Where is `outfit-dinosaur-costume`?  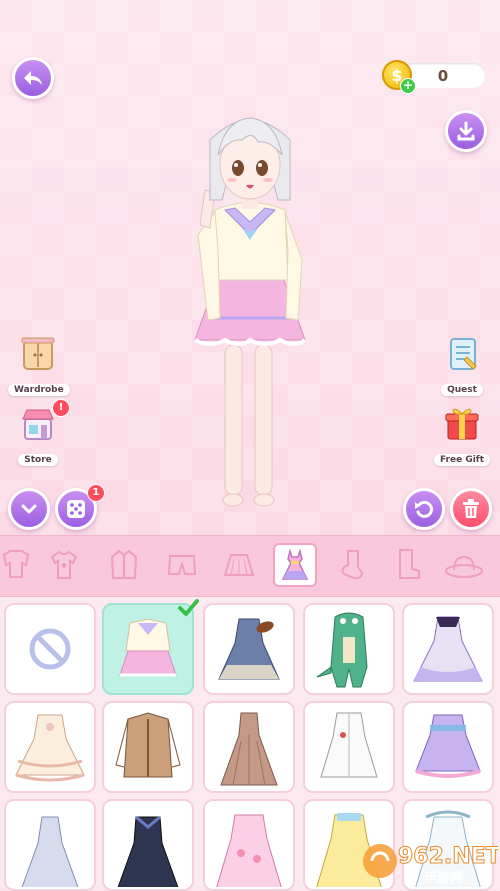 outfit-dinosaur-costume is located at coordinates (349, 649).